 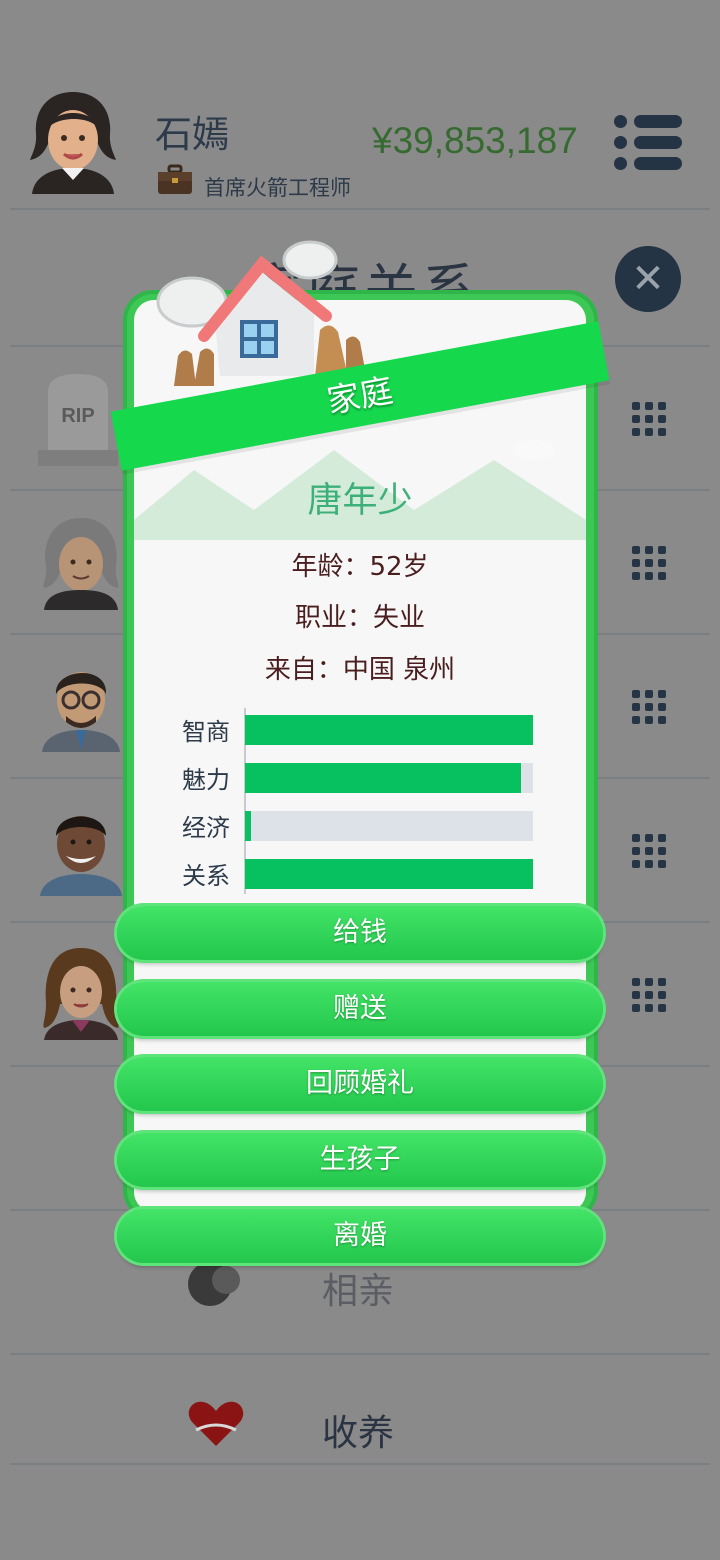 What do you see at coordinates (360, 567) in the screenshot?
I see `person-age: 年龄：52岁` at bounding box center [360, 567].